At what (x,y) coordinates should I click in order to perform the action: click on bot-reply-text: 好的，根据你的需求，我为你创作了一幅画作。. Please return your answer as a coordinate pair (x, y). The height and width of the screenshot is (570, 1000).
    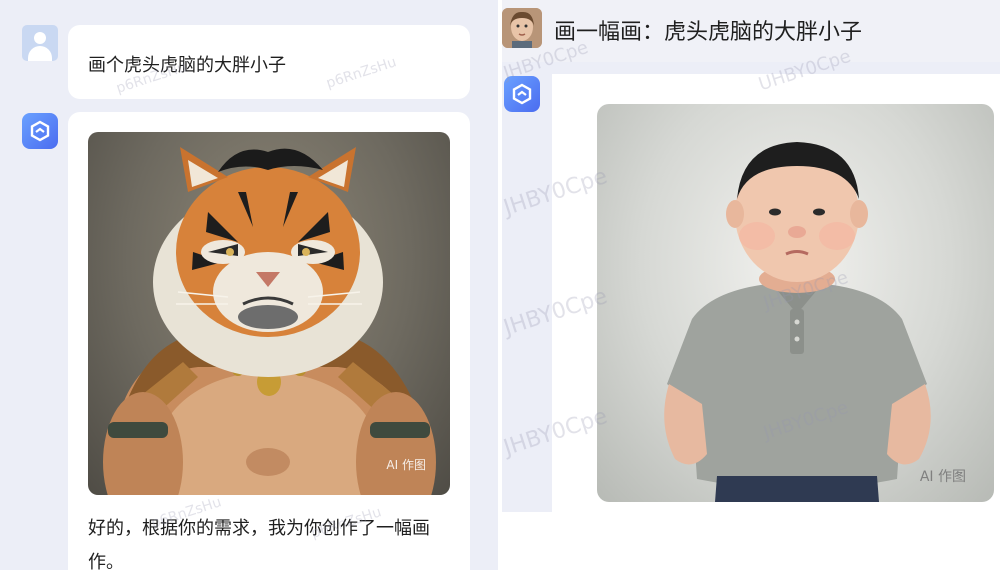
    Looking at the image, I should click on (259, 544).